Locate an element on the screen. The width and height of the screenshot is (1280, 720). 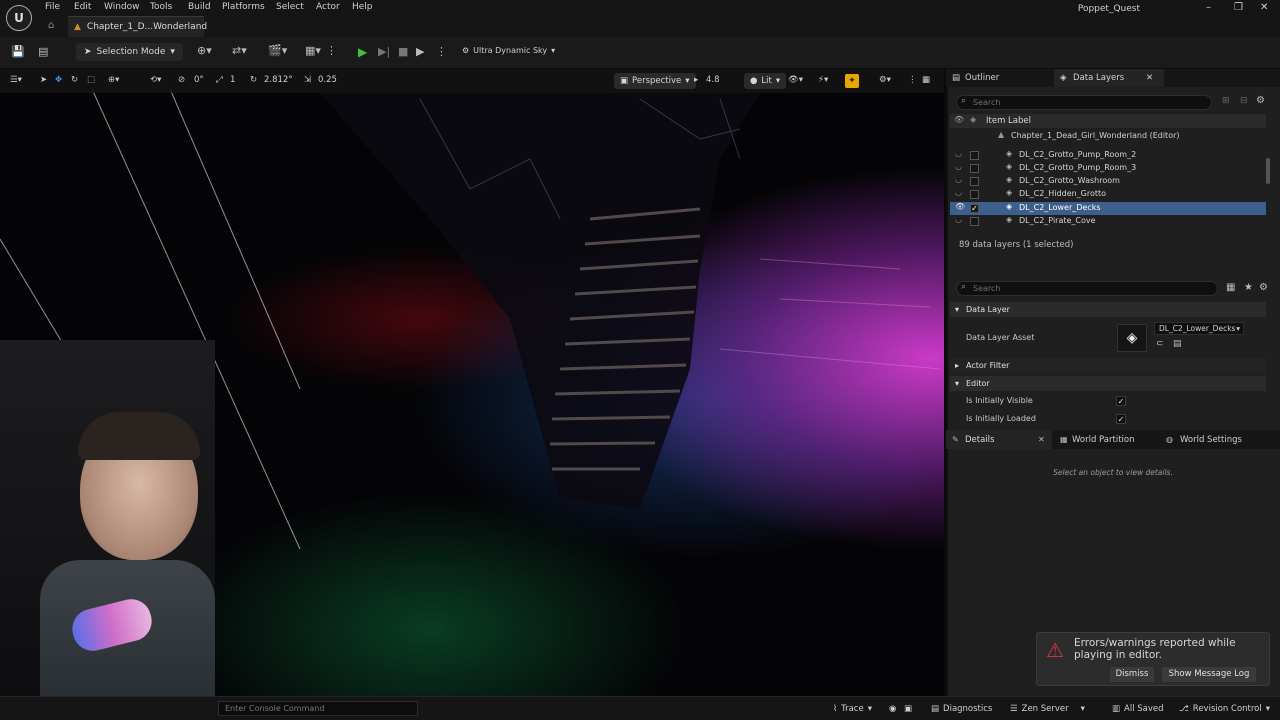
close-tab-icon: ✕ is located at coordinates (1041, 439).